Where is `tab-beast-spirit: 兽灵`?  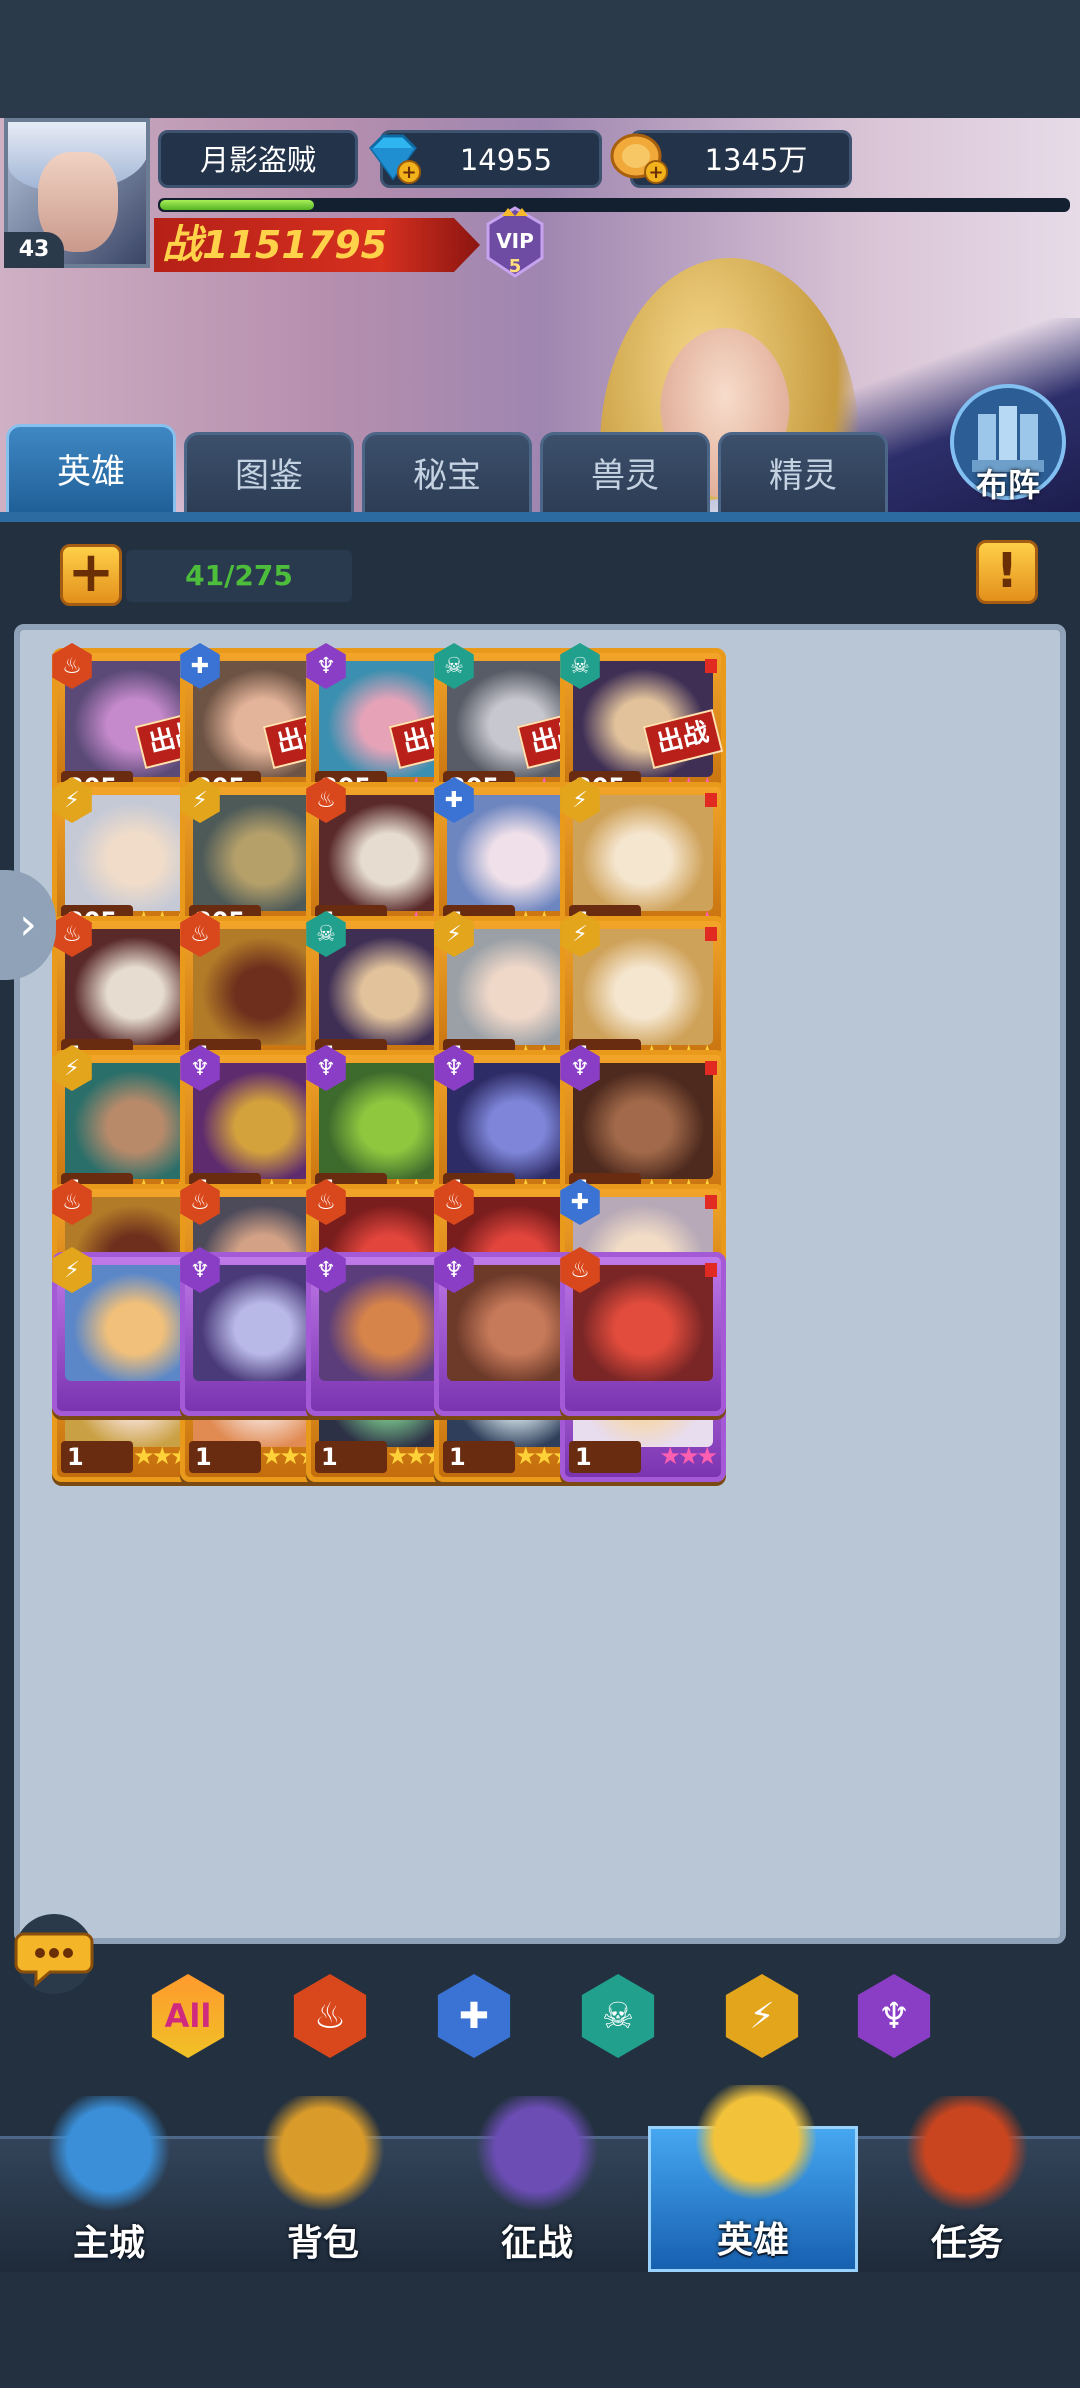 tab-beast-spirit: 兽灵 is located at coordinates (625, 475).